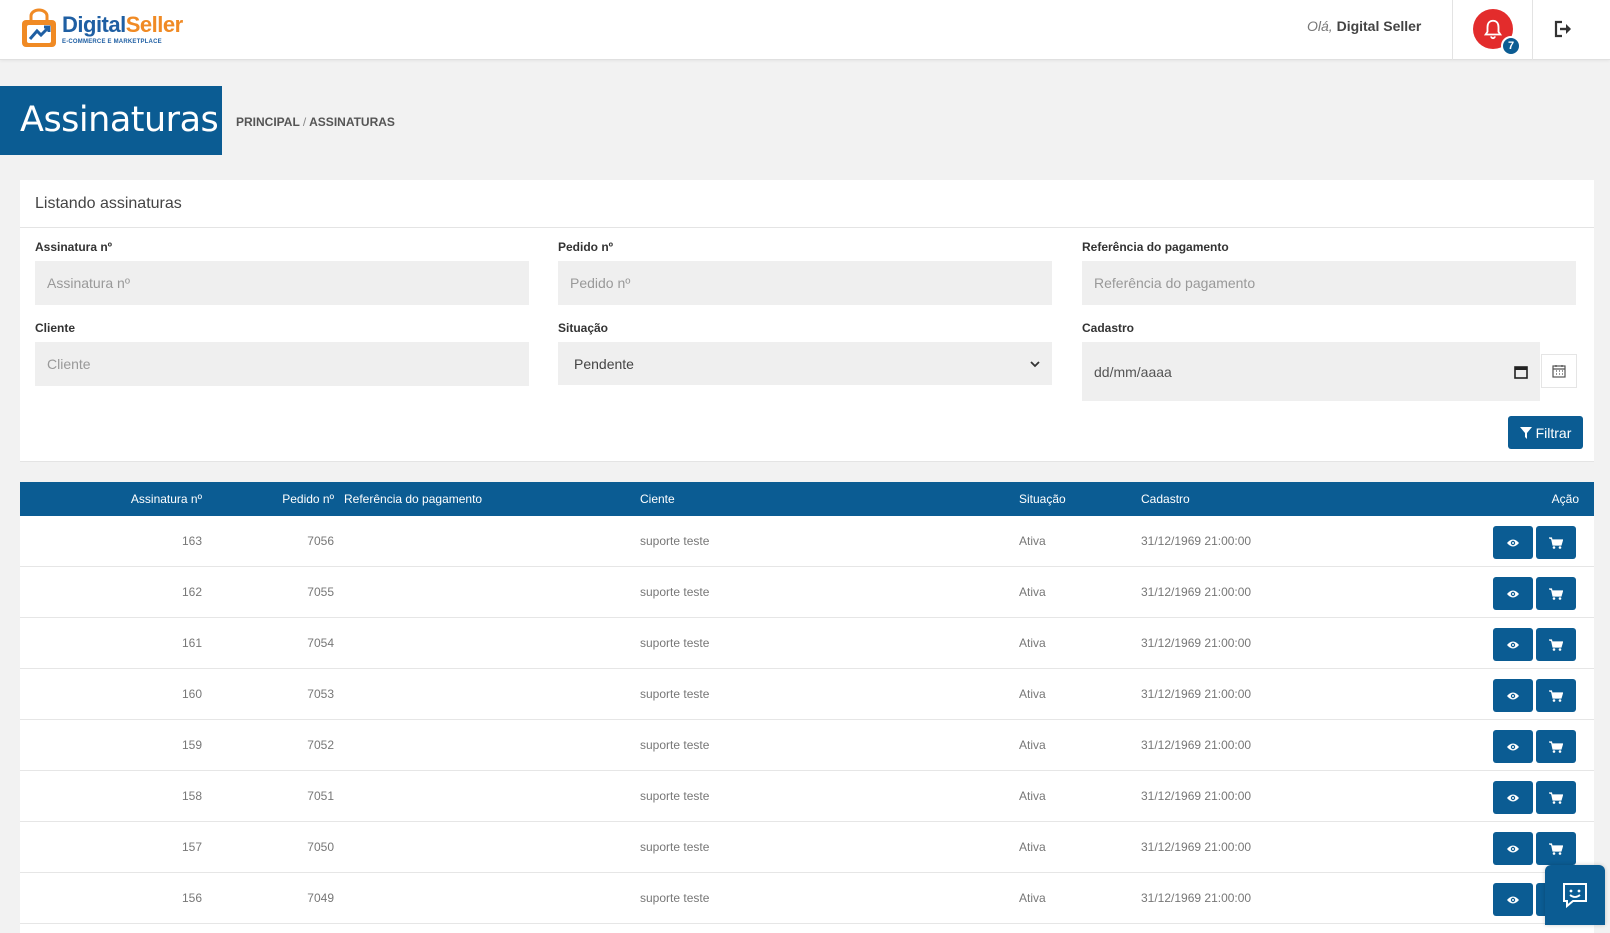  I want to click on pedido-input: Pedido nº, so click(805, 283).